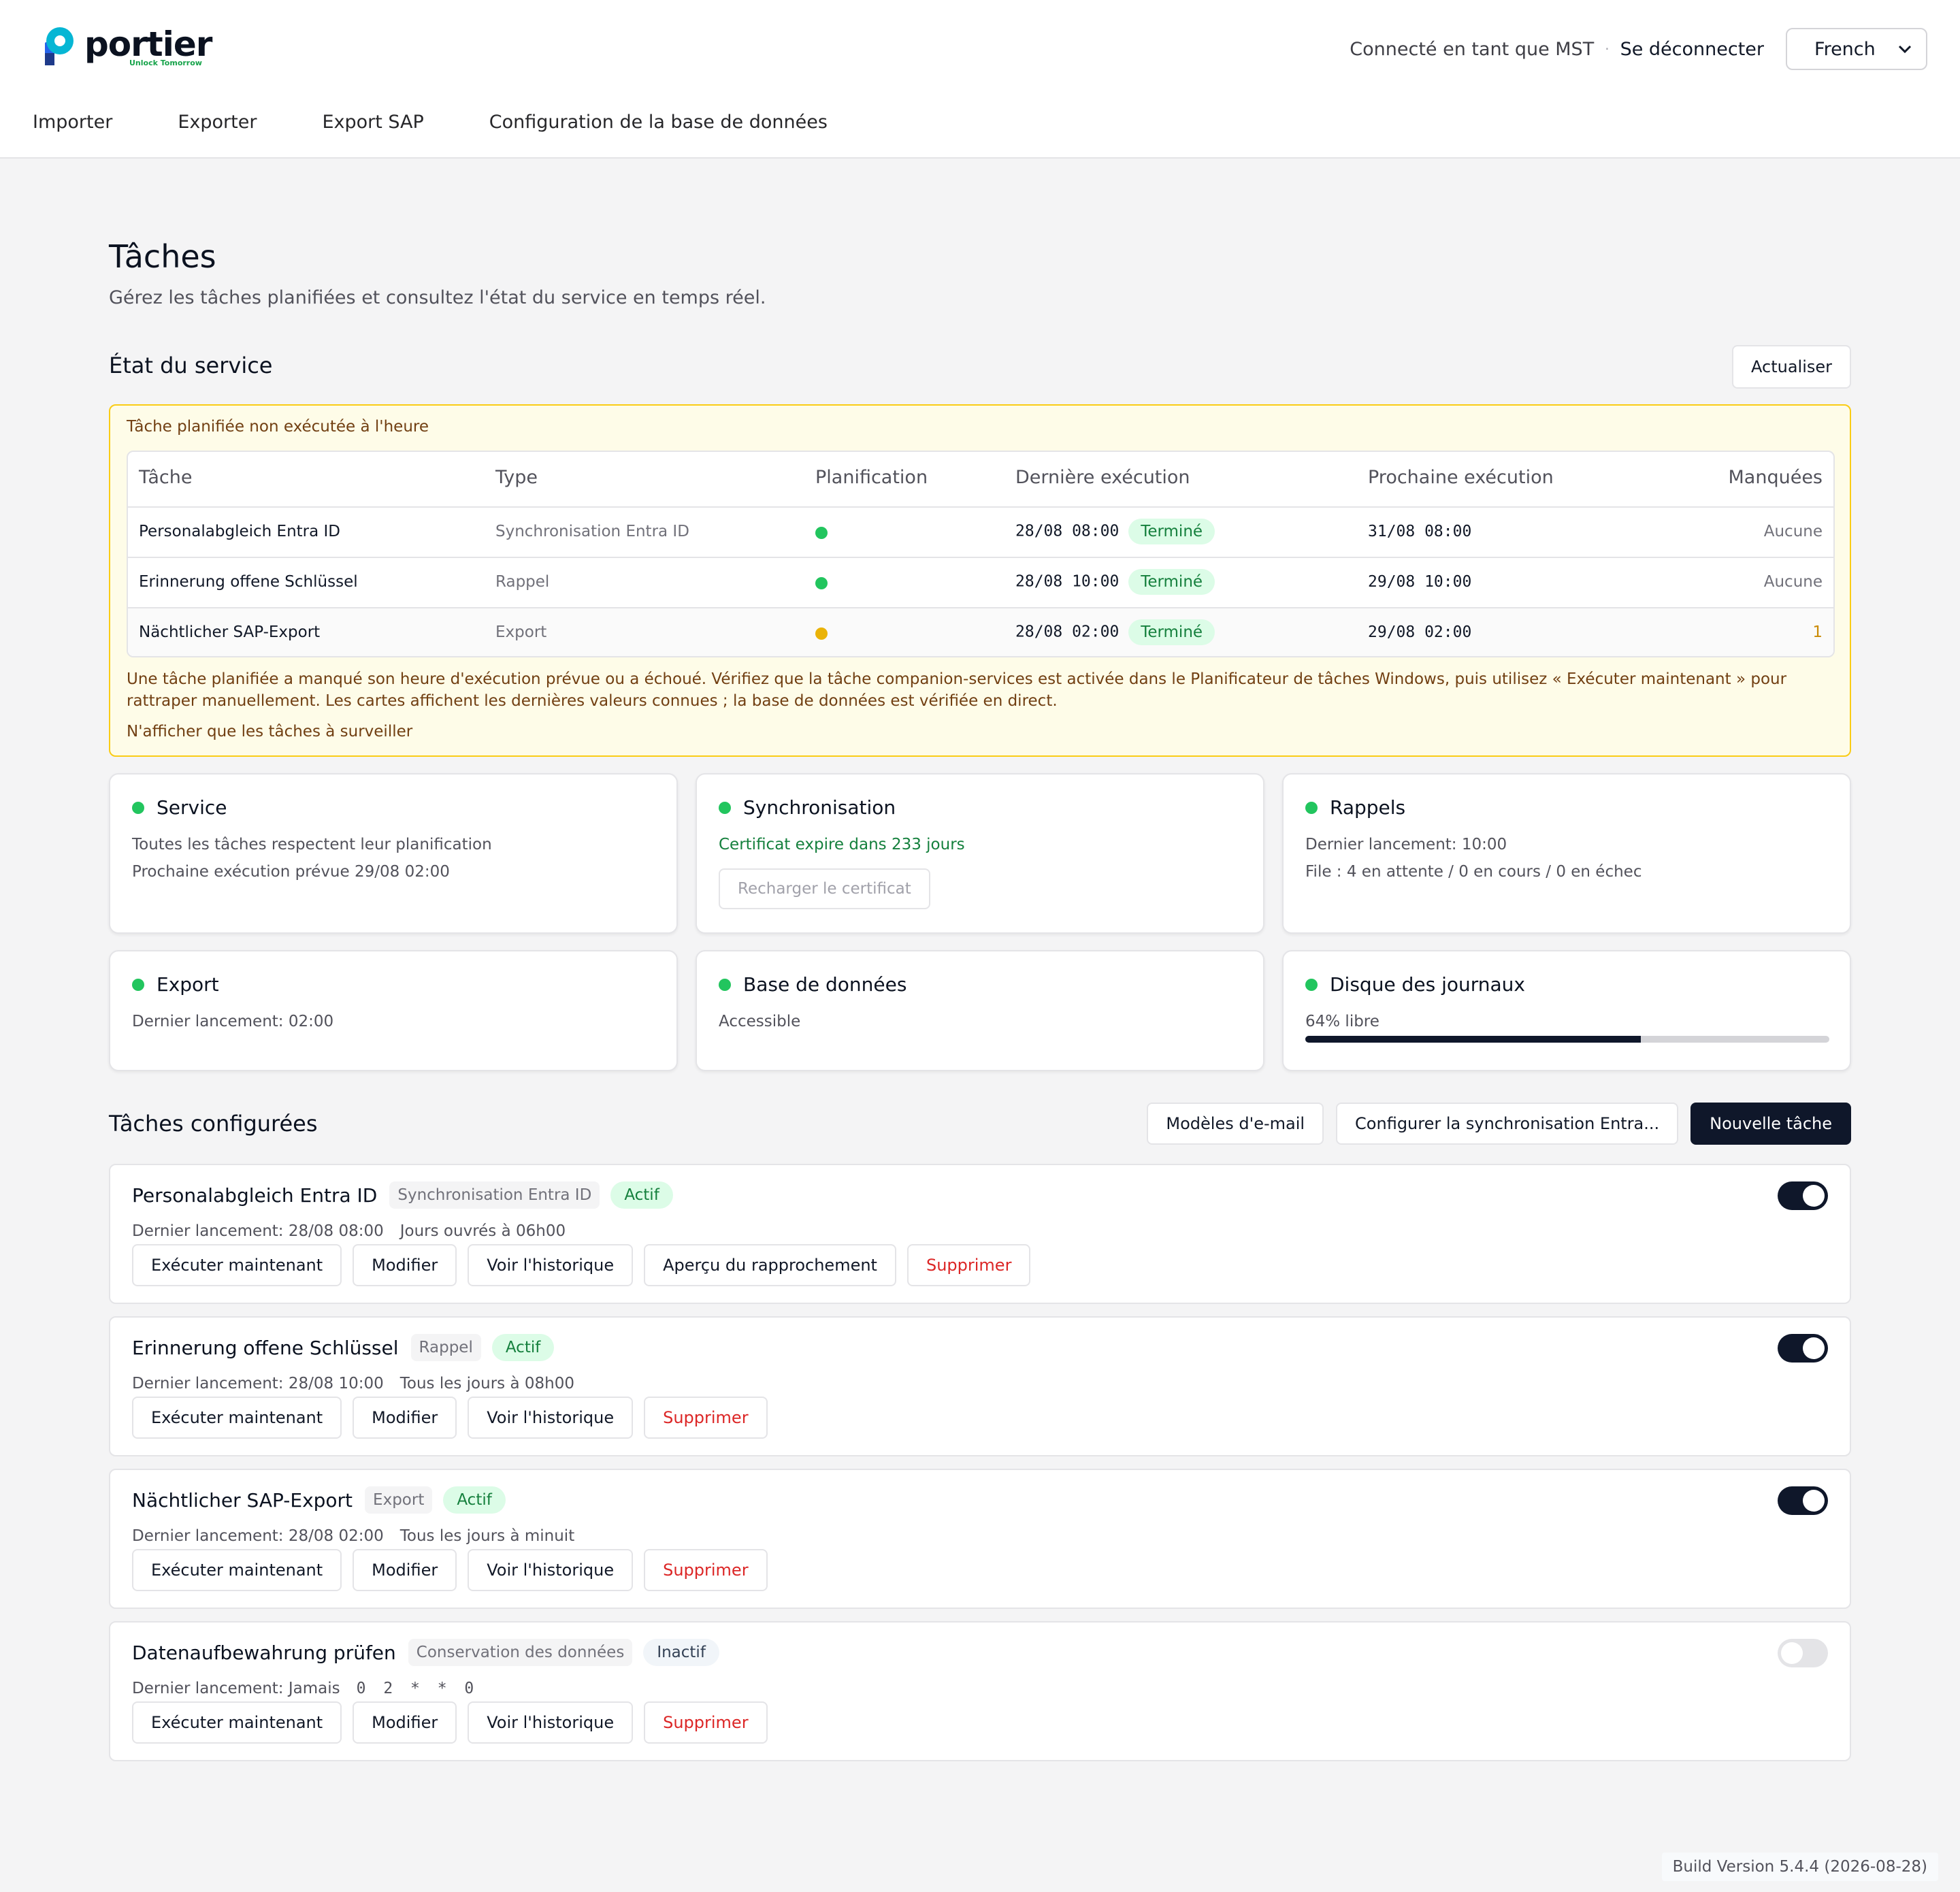 The height and width of the screenshot is (1892, 1960). What do you see at coordinates (1472, 49) in the screenshot?
I see `logged-in-label: Connecté en tant que MST` at bounding box center [1472, 49].